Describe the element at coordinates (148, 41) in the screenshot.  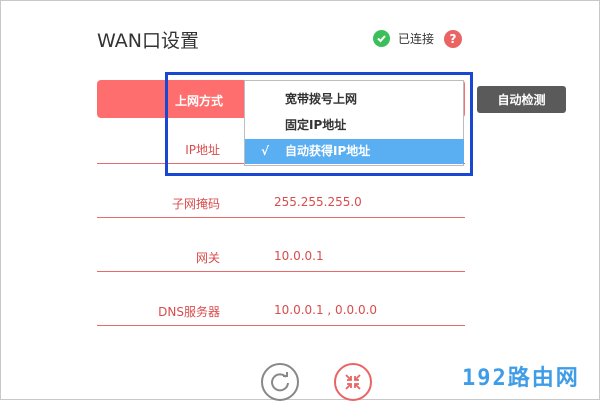
I see `page-title: WAN口设置` at that location.